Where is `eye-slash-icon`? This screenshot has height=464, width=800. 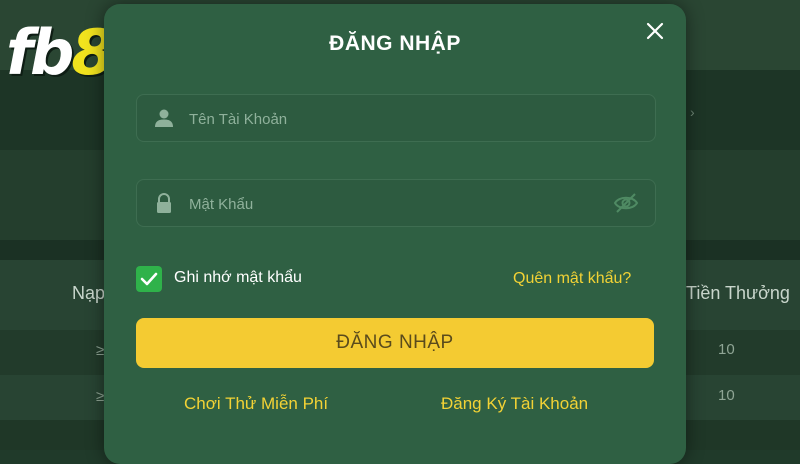 eye-slash-icon is located at coordinates (626, 203).